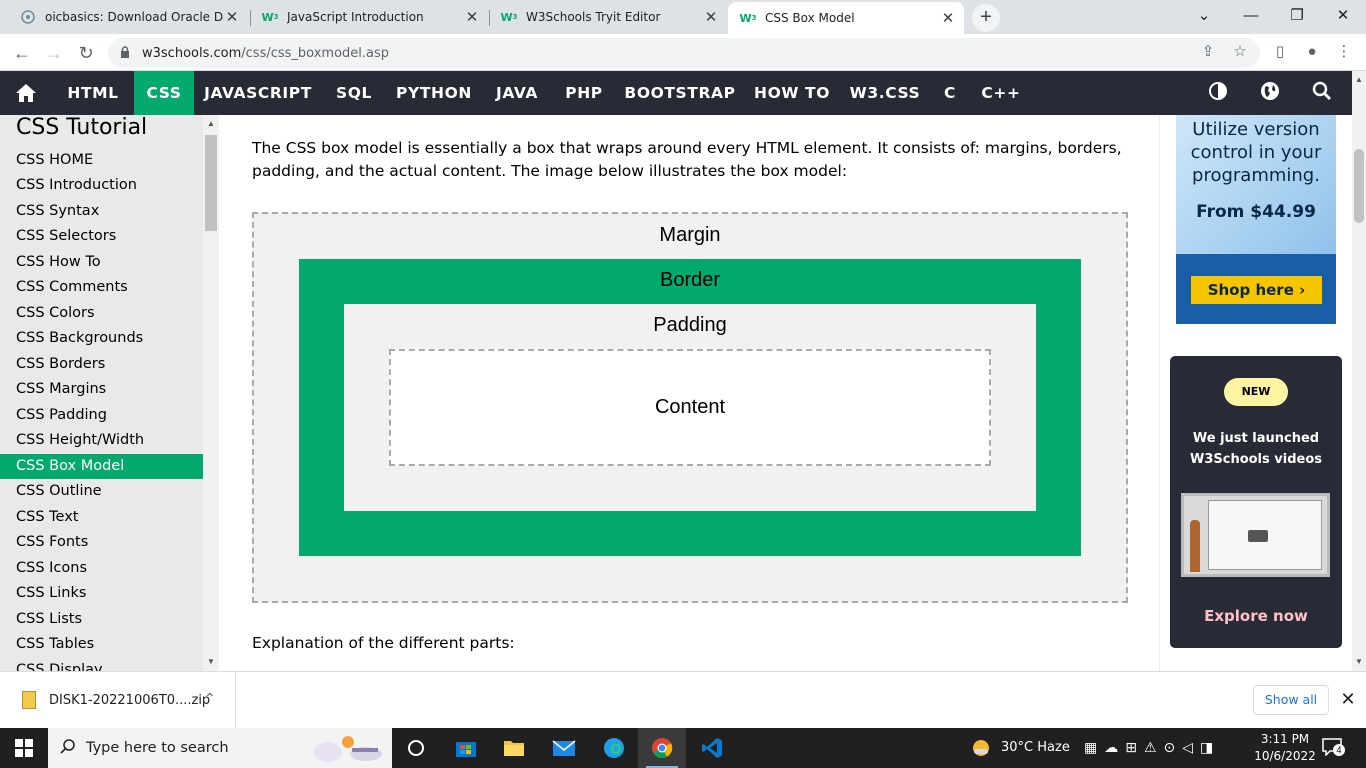  I want to click on sidebar-item-css-comments: CSS Comments, so click(101, 287).